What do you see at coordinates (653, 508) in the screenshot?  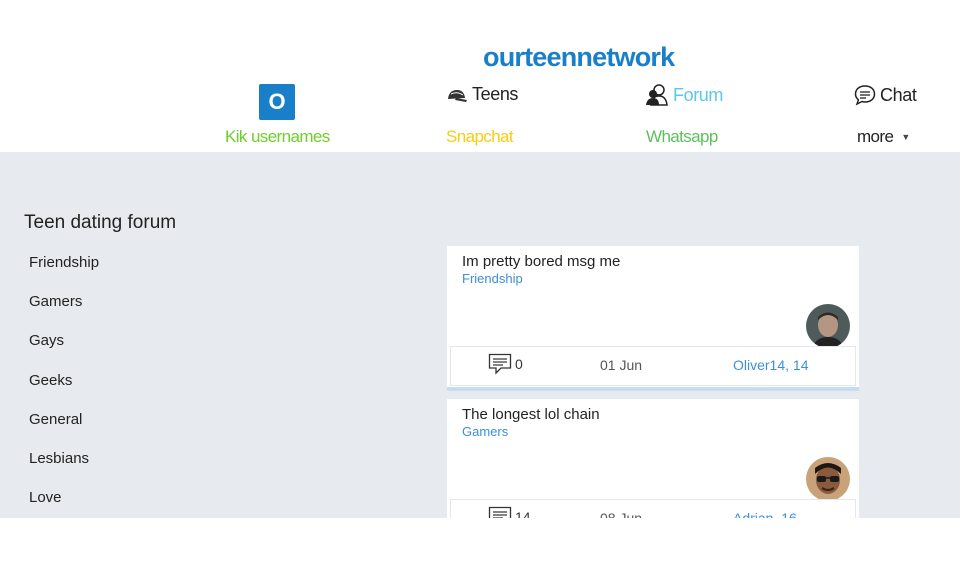 I see `post-footer: 14 08 Jun Adrian, 16` at bounding box center [653, 508].